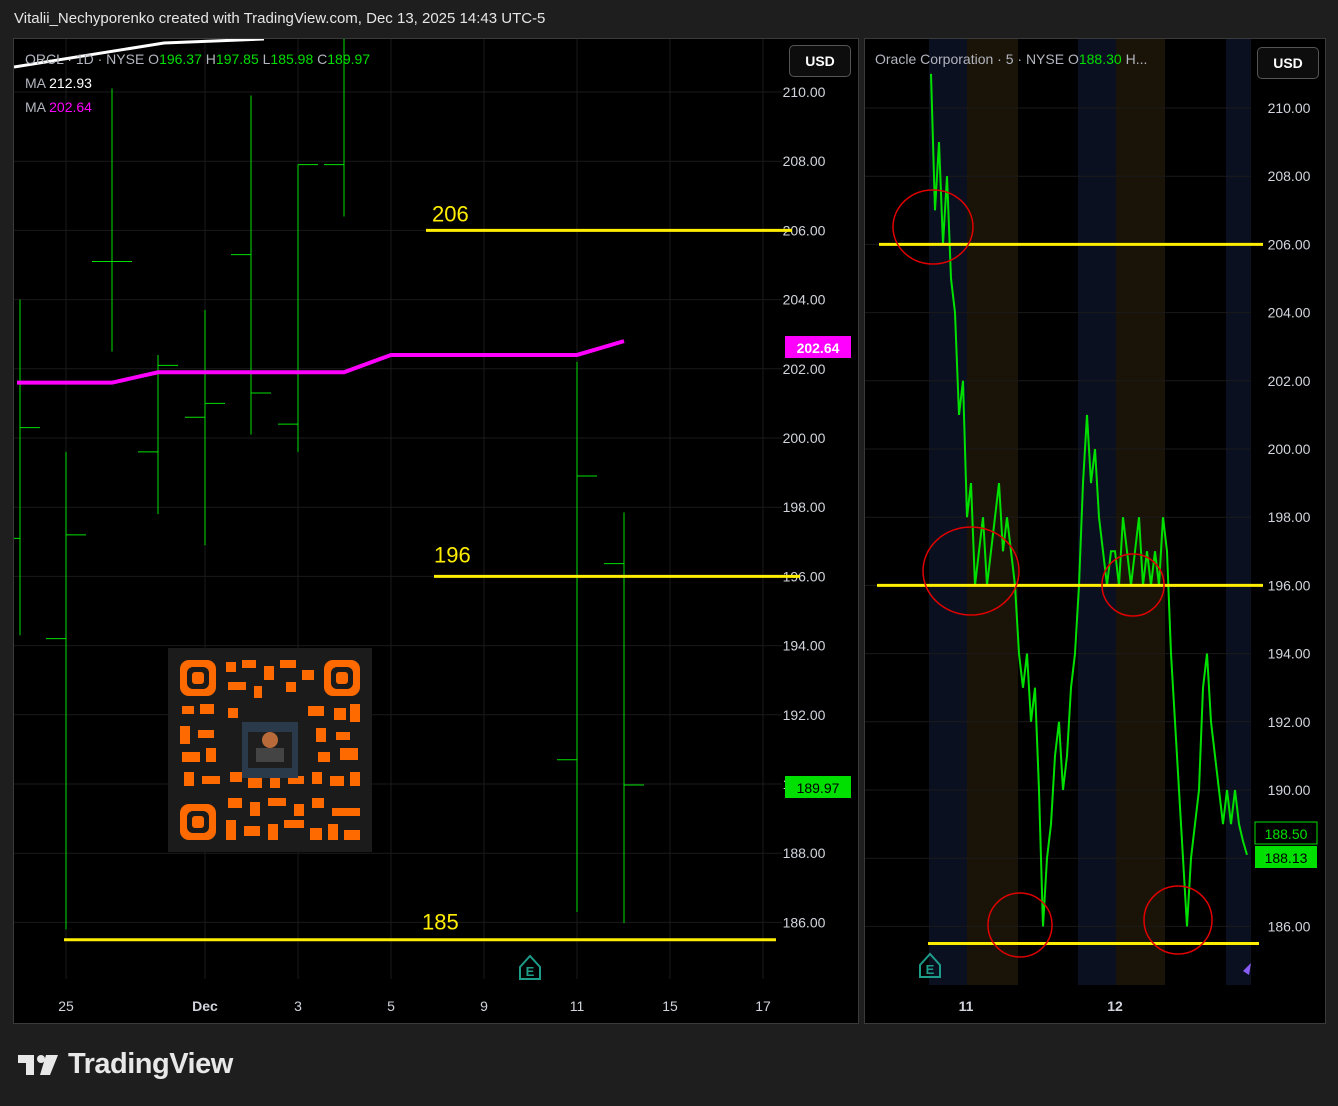 The image size is (1338, 1106). I want to click on y-tick-label: 206.00, so click(1289, 244).